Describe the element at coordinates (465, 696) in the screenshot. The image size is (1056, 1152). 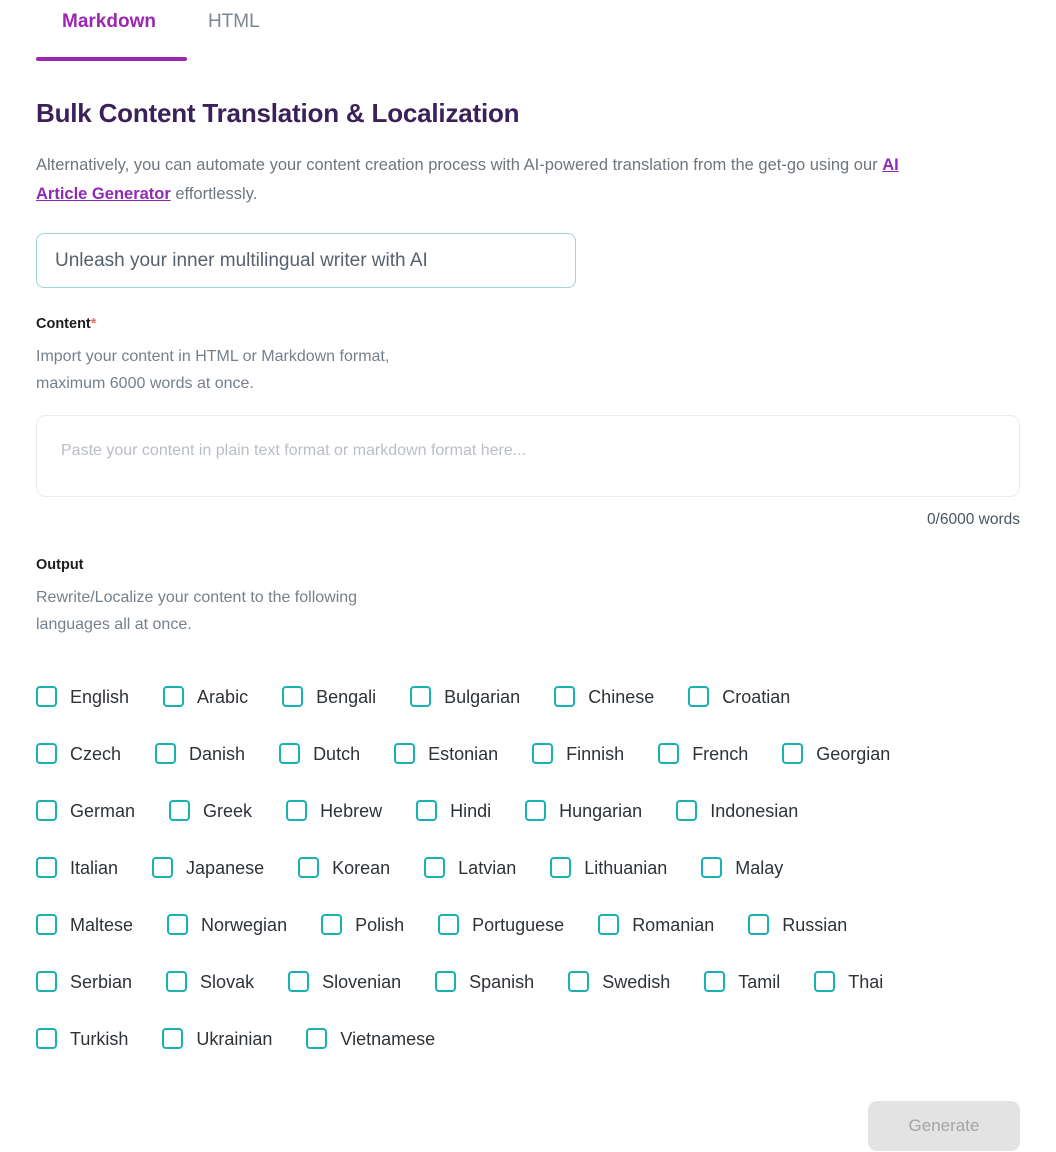
I see `language-option-bulgarian: Bulgarian` at that location.